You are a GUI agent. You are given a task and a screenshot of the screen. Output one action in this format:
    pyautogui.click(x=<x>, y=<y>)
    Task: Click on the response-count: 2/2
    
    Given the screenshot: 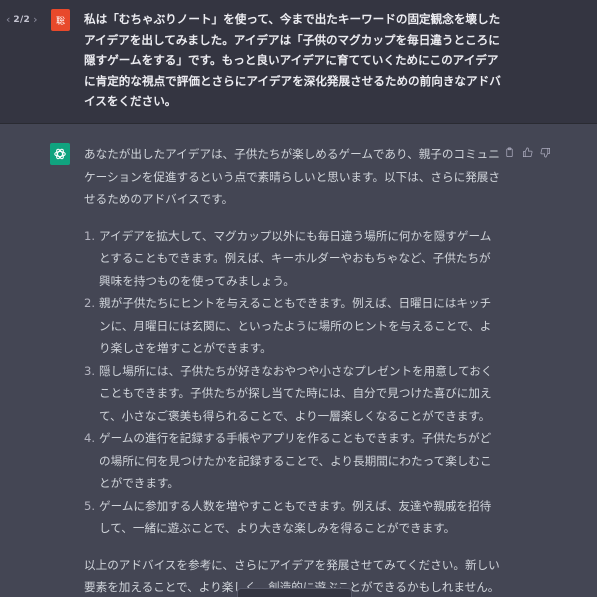 What is the action you would take?
    pyautogui.click(x=22, y=19)
    